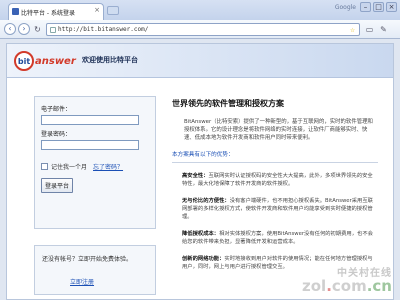 Image resolution: width=400 pixels, height=300 pixels. I want to click on zol-watermark: 中关村在线 zol.com.cn, so click(347, 279).